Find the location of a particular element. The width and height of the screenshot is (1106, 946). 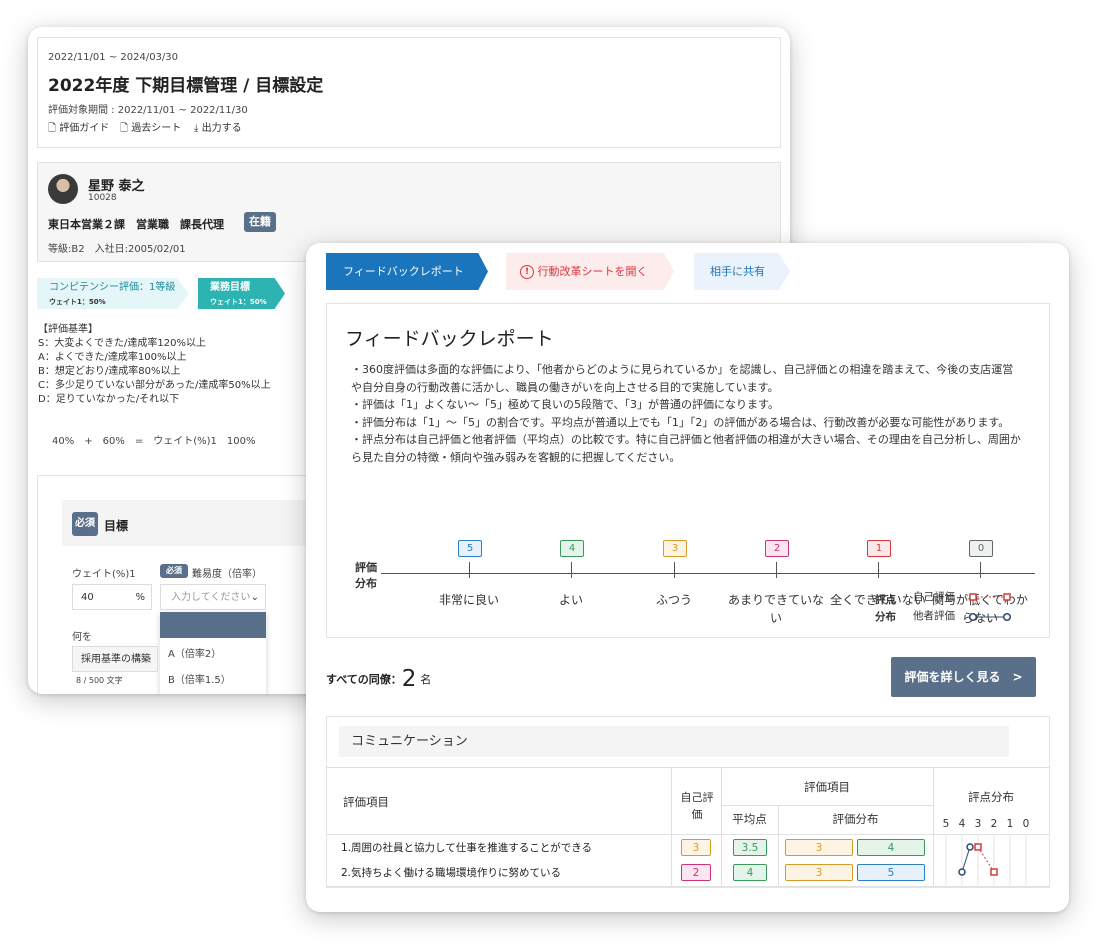

evaluation-period: 評価対象期間 : 2022/11/01 ~ 2022/11/30 is located at coordinates (148, 110).